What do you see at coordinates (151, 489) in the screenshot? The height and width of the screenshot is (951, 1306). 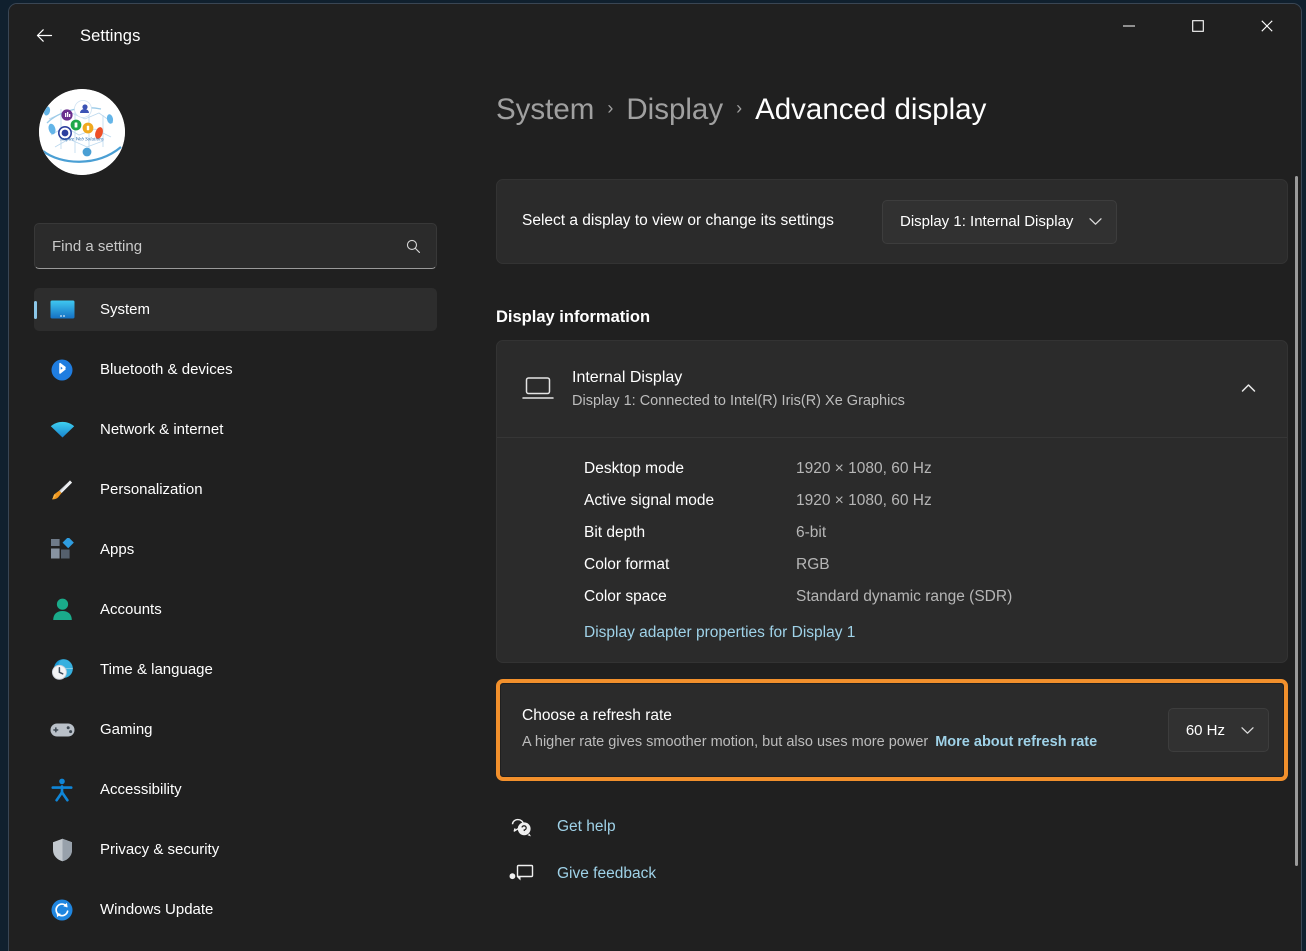 I see `sidebar-item-label: Personalization` at bounding box center [151, 489].